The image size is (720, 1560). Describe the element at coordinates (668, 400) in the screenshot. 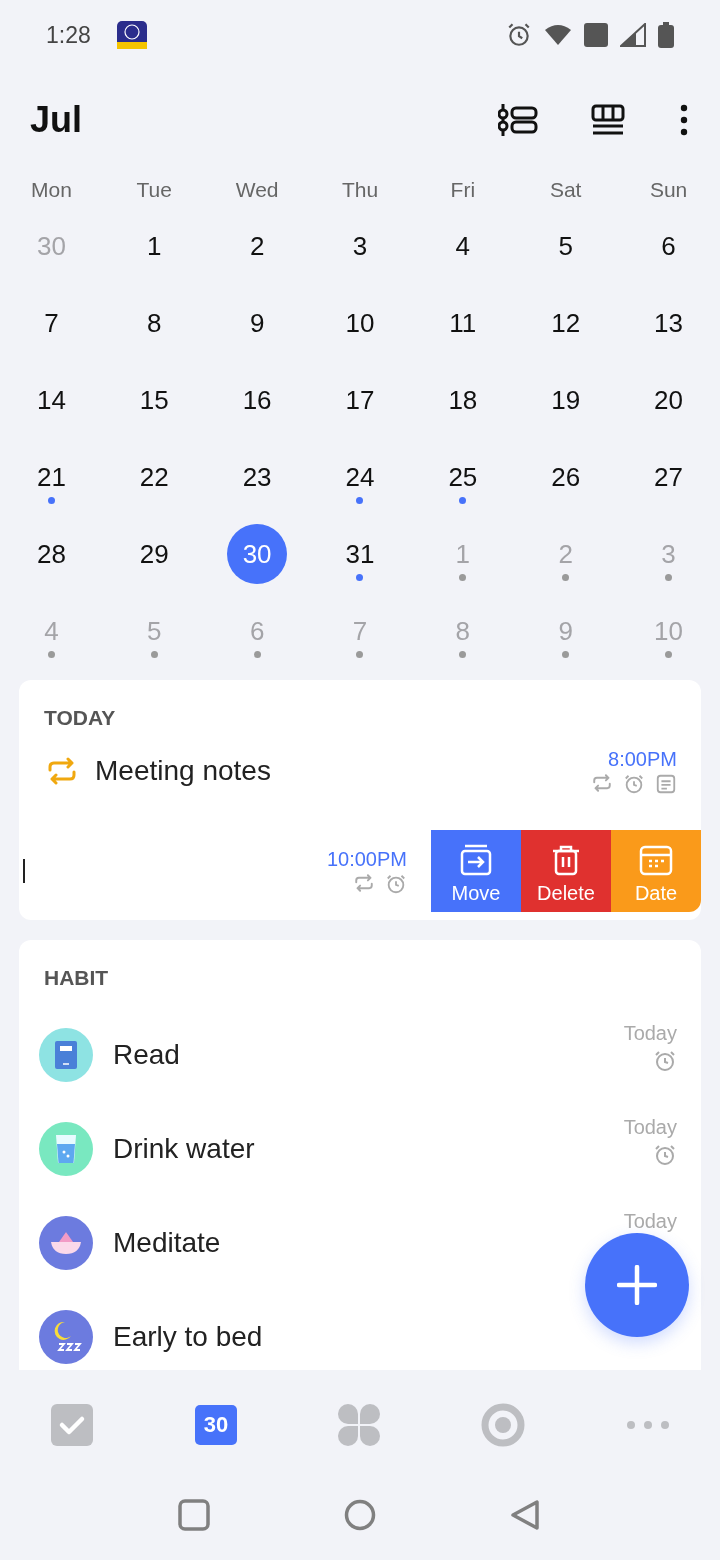

I see `calendar-day: 20` at that location.